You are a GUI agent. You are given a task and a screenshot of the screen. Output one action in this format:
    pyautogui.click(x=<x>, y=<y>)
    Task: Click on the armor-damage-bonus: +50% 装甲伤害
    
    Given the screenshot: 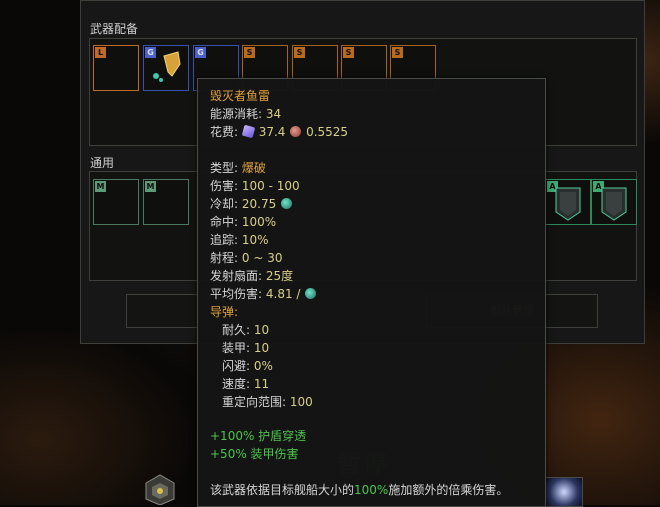 What is the action you would take?
    pyautogui.click(x=254, y=454)
    